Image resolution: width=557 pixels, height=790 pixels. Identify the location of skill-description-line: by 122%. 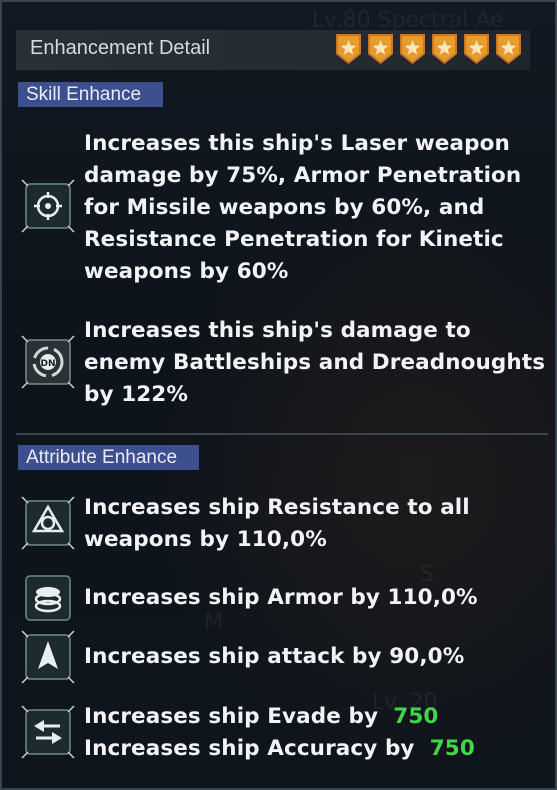
(136, 394).